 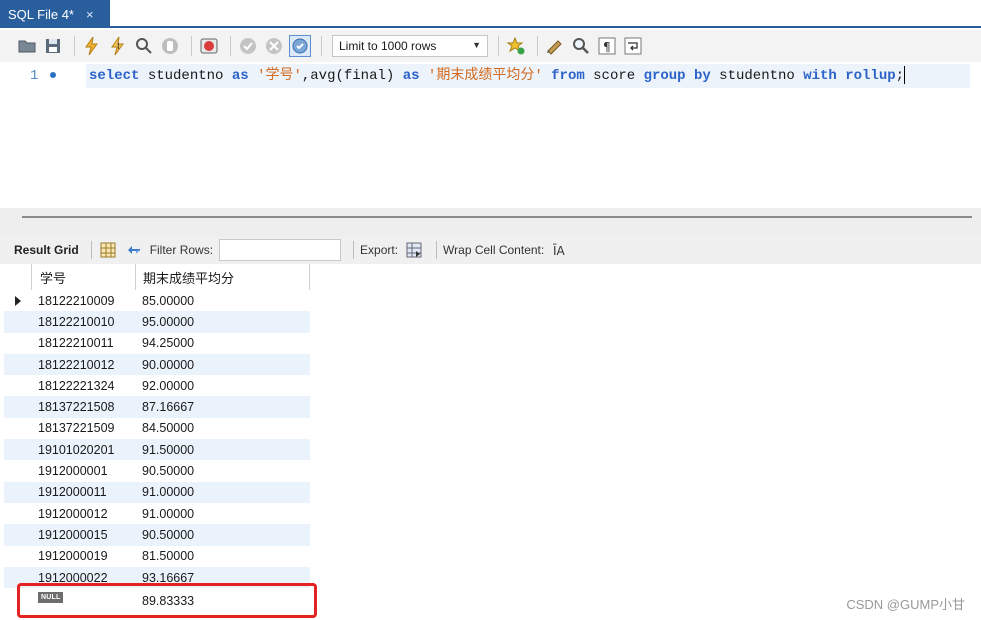 What do you see at coordinates (410, 46) in the screenshot?
I see `limit-rows-select: Limit to 1000 rows ▼` at bounding box center [410, 46].